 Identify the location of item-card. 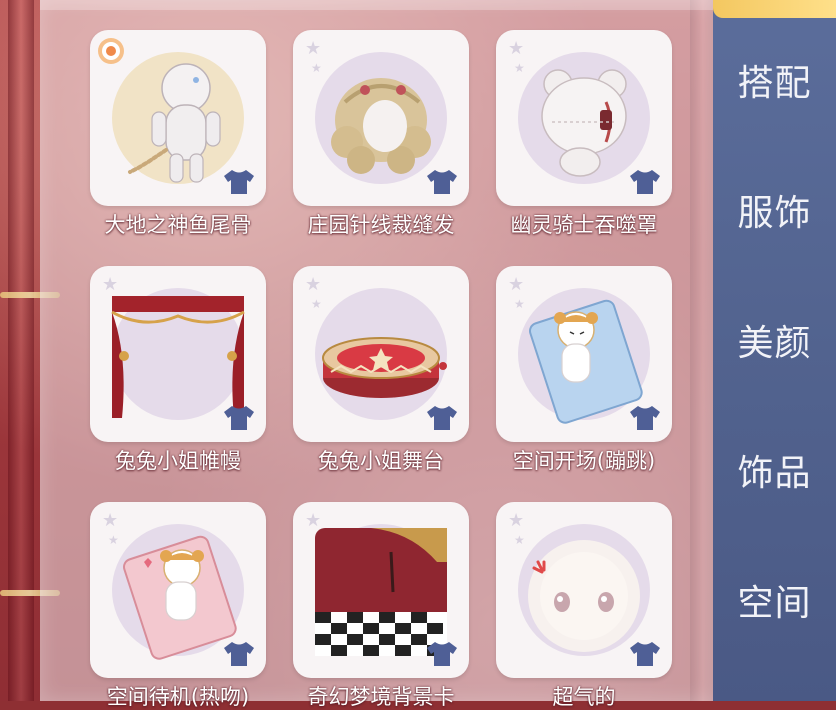
(178, 118).